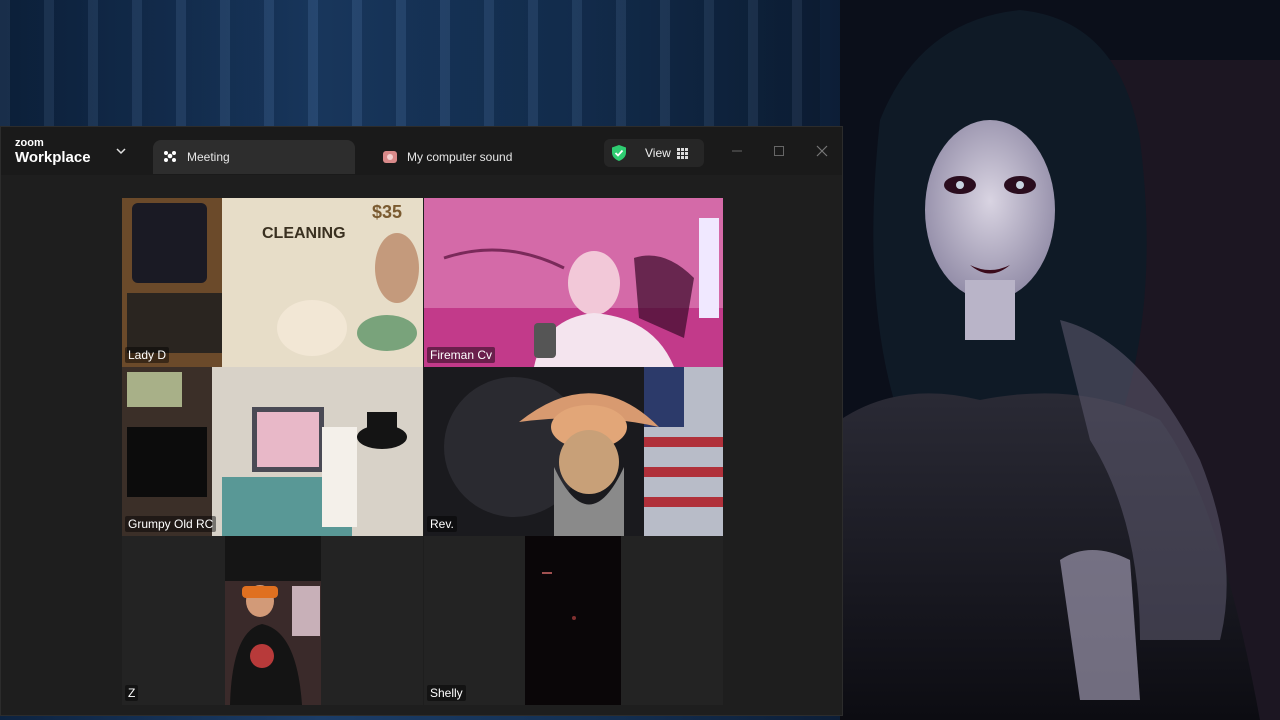  I want to click on minimize-icon, so click(737, 151).